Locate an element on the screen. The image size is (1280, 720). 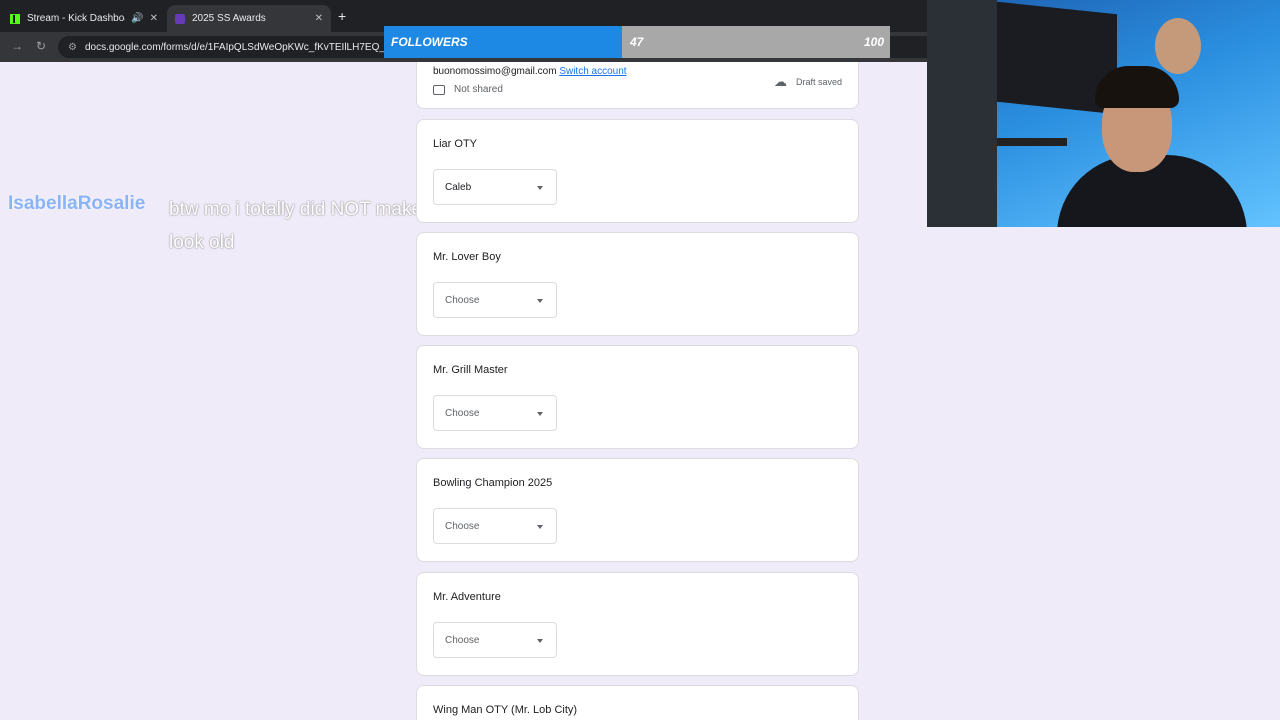
webcam-person-left is located at coordinates (962, 113).